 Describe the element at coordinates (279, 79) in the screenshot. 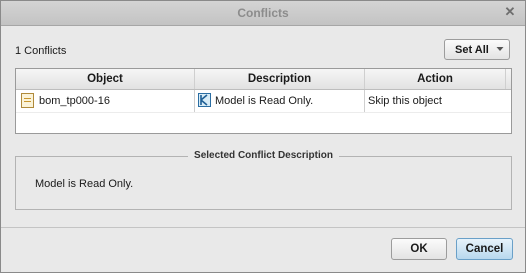

I see `column-header-description: Description` at that location.